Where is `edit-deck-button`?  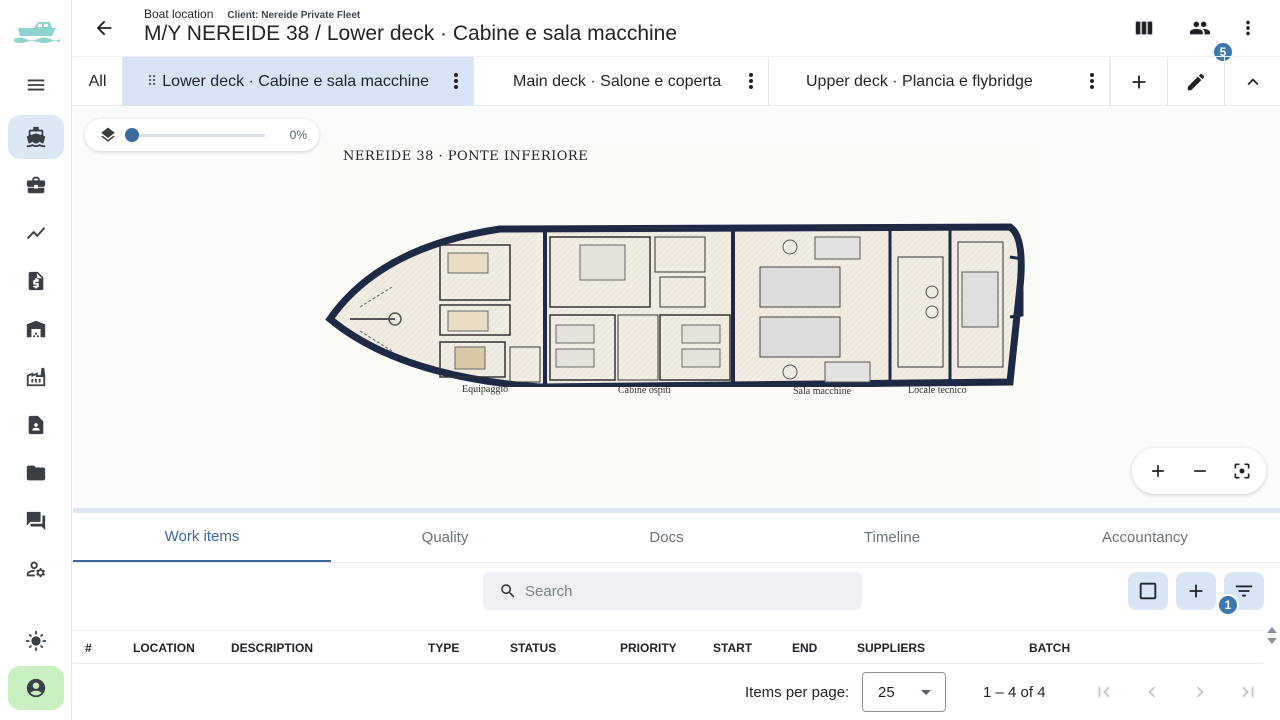
edit-deck-button is located at coordinates (1195, 81).